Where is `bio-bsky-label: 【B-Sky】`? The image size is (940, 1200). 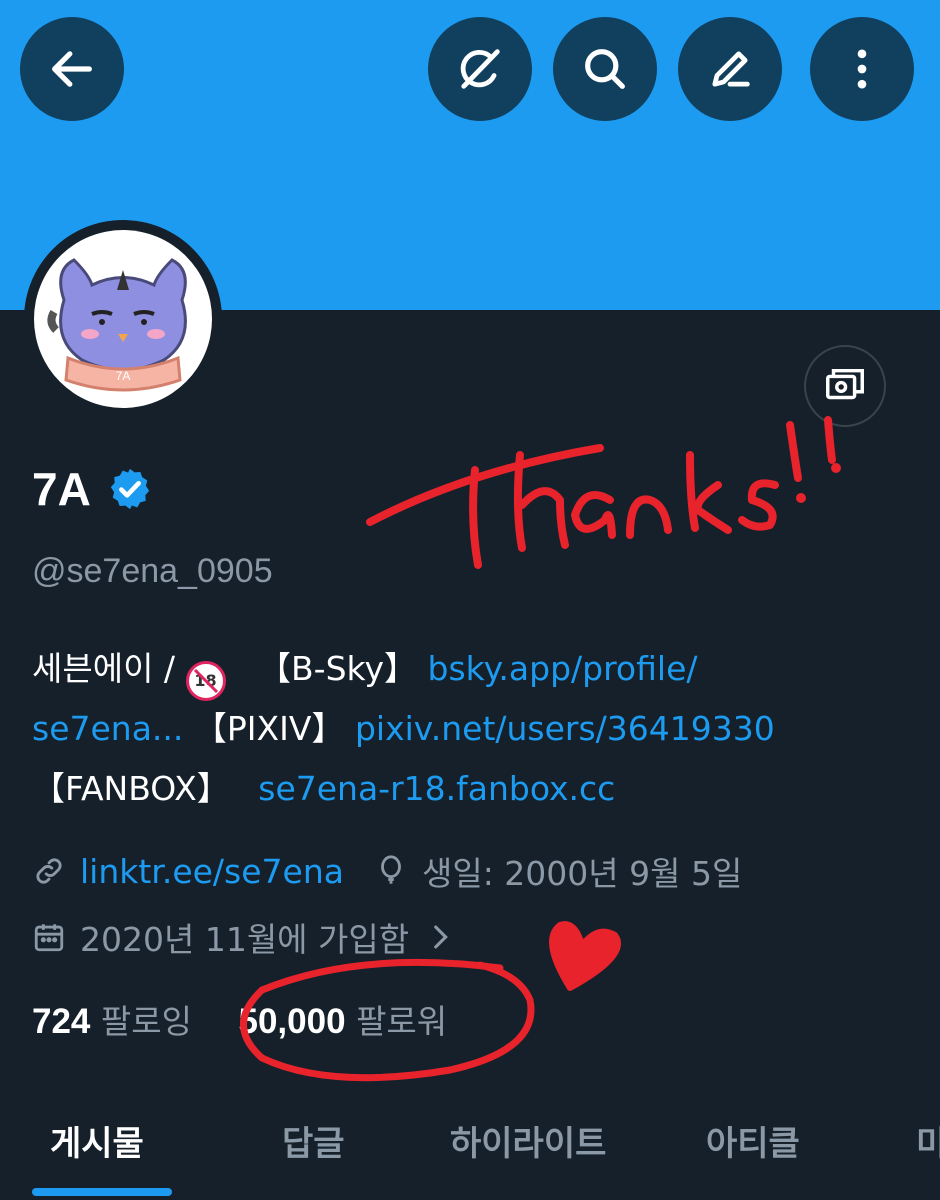 bio-bsky-label: 【B-Sky】 is located at coordinates (338, 668).